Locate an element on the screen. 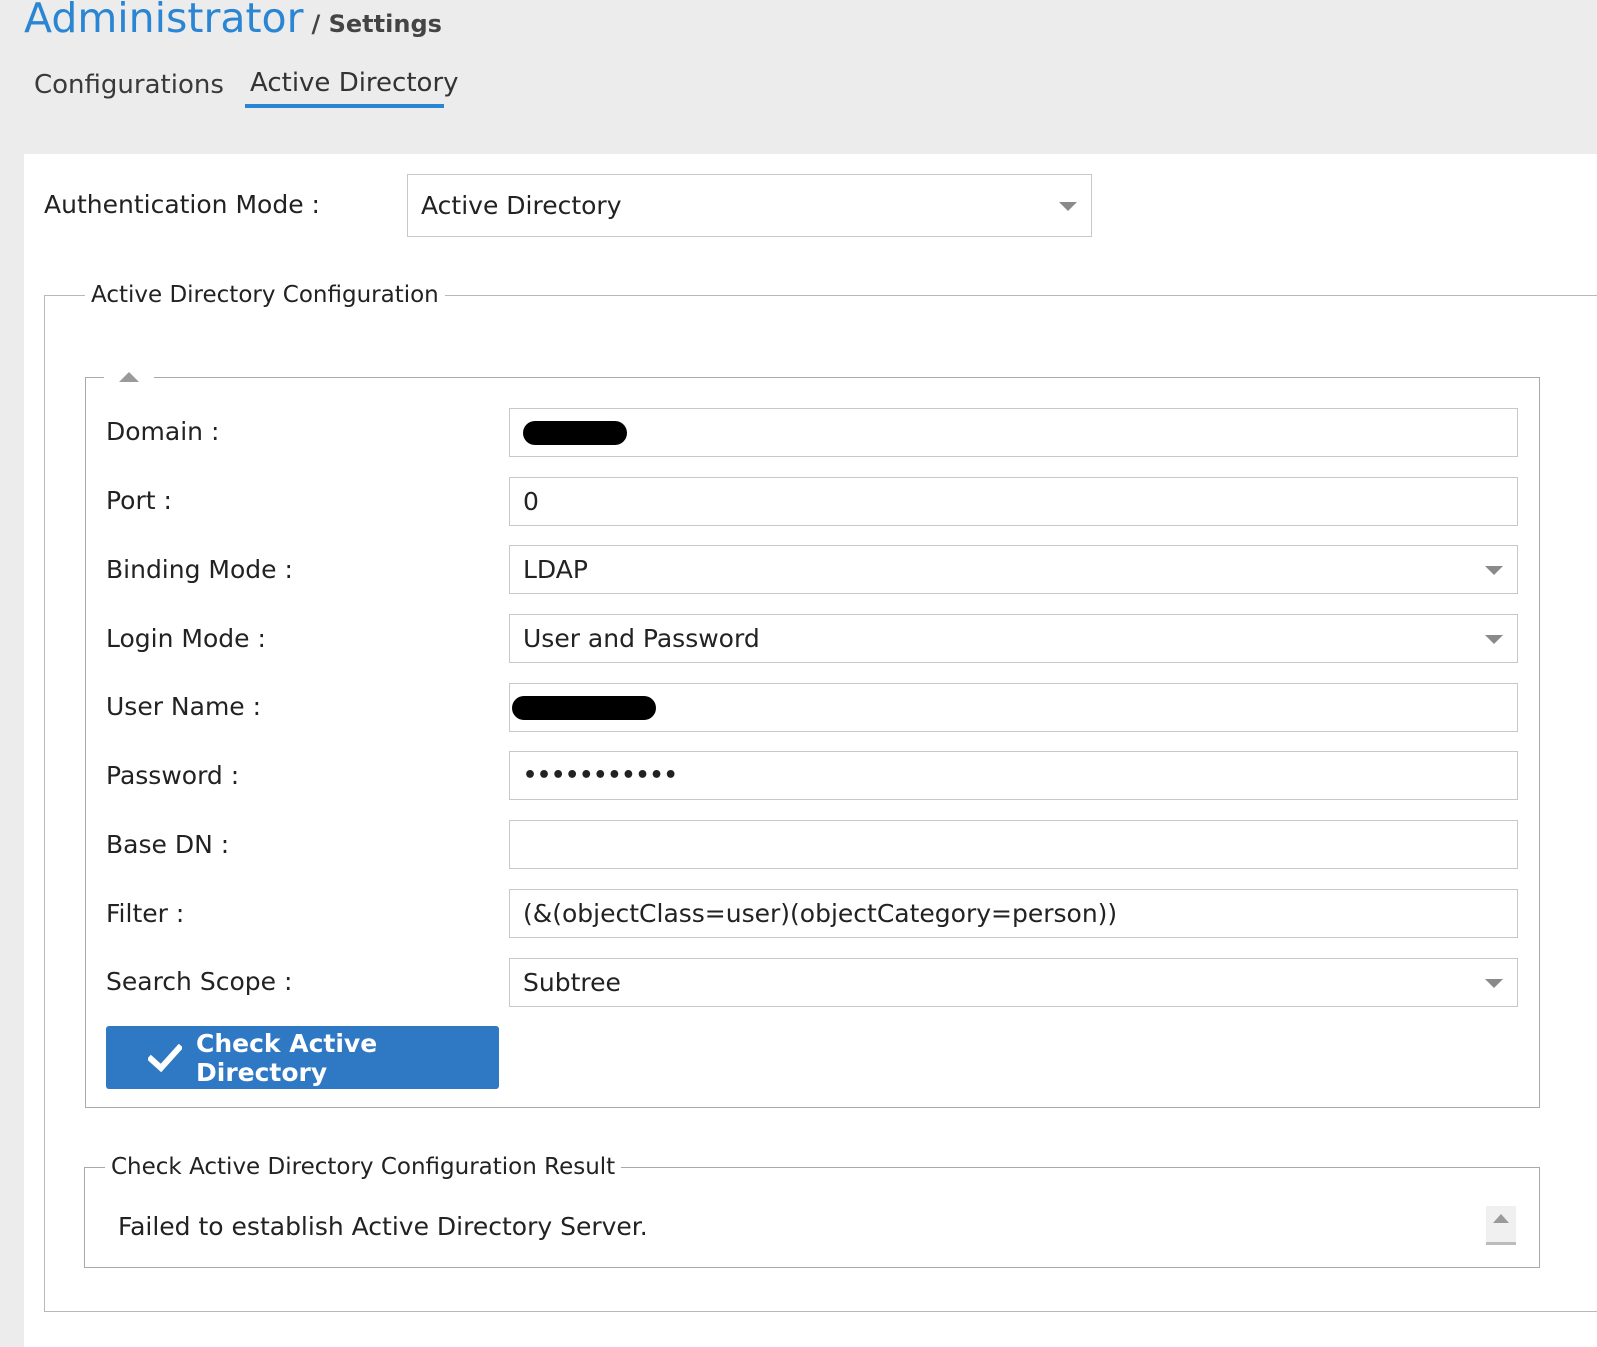  check-active-directory-button: Check Active Directory is located at coordinates (302, 1057).